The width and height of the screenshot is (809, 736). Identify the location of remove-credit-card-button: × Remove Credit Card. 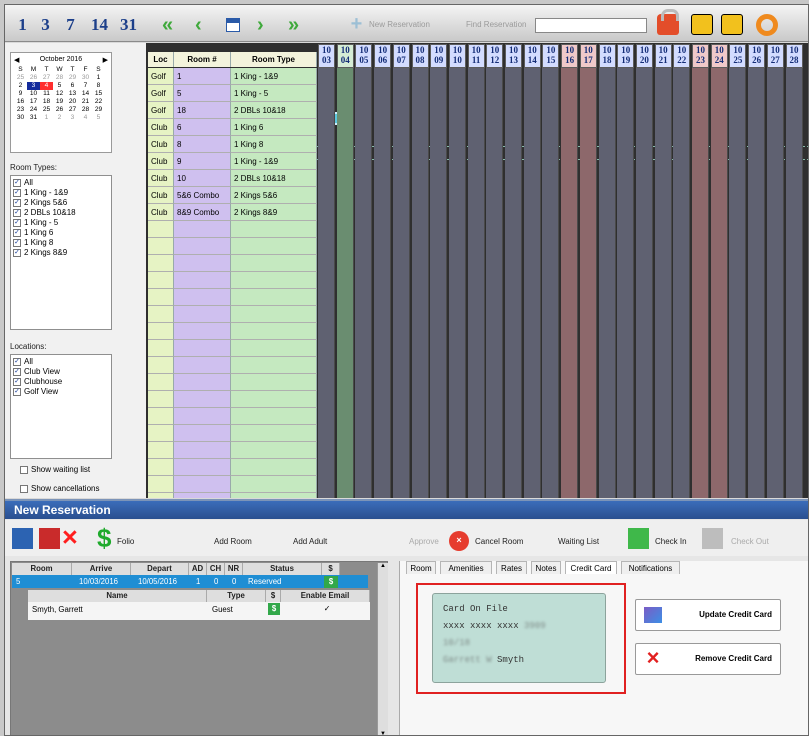
(708, 659).